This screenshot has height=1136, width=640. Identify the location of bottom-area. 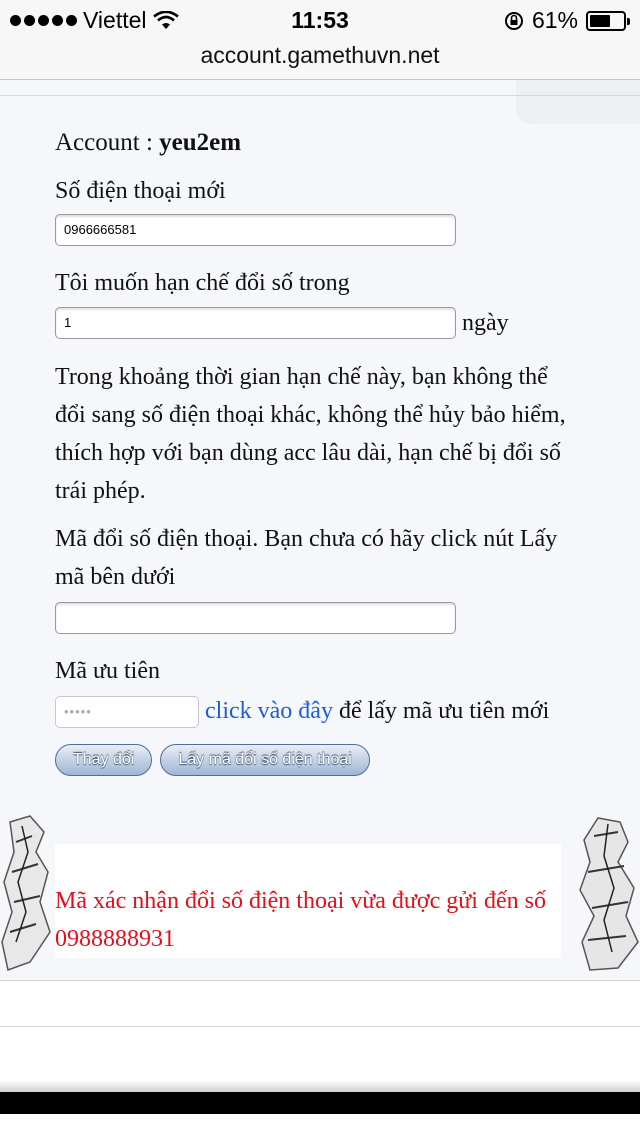
(320, 1058).